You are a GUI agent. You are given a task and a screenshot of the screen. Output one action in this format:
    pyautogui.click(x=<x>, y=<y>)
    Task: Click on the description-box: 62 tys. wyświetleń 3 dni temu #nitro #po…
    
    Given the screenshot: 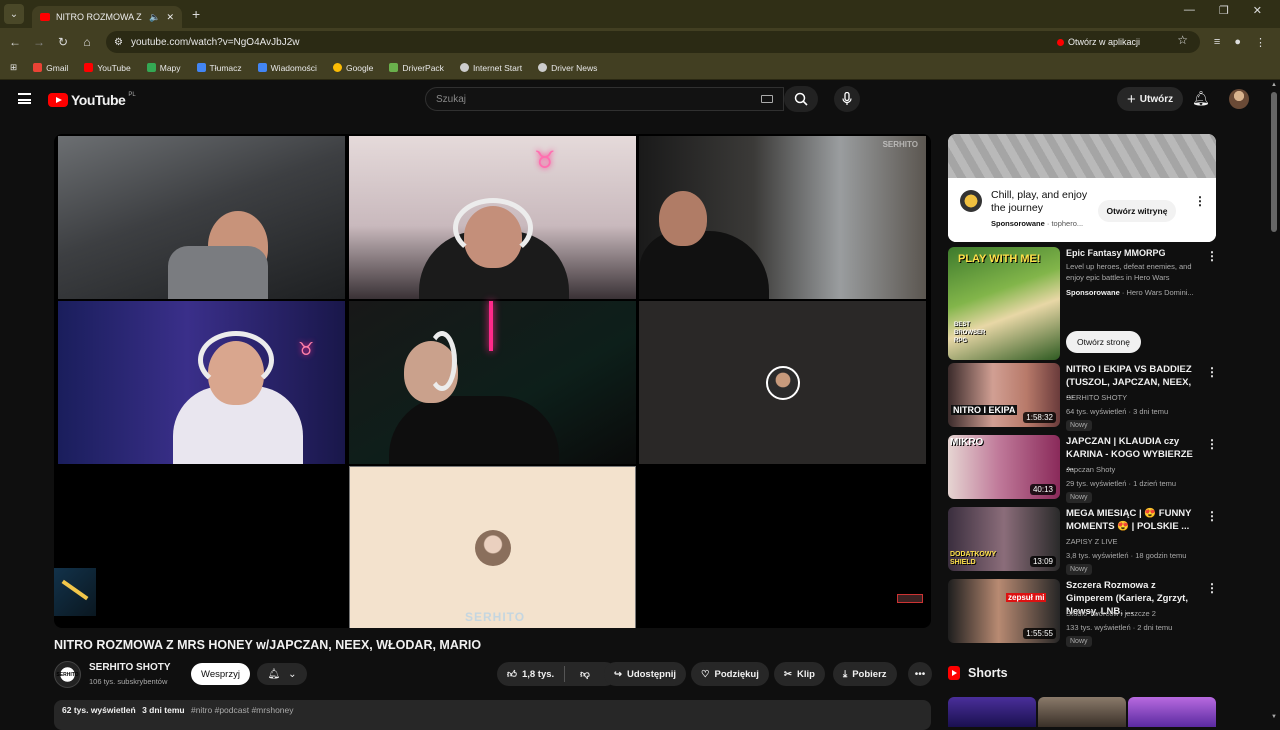 What is the action you would take?
    pyautogui.click(x=492, y=715)
    